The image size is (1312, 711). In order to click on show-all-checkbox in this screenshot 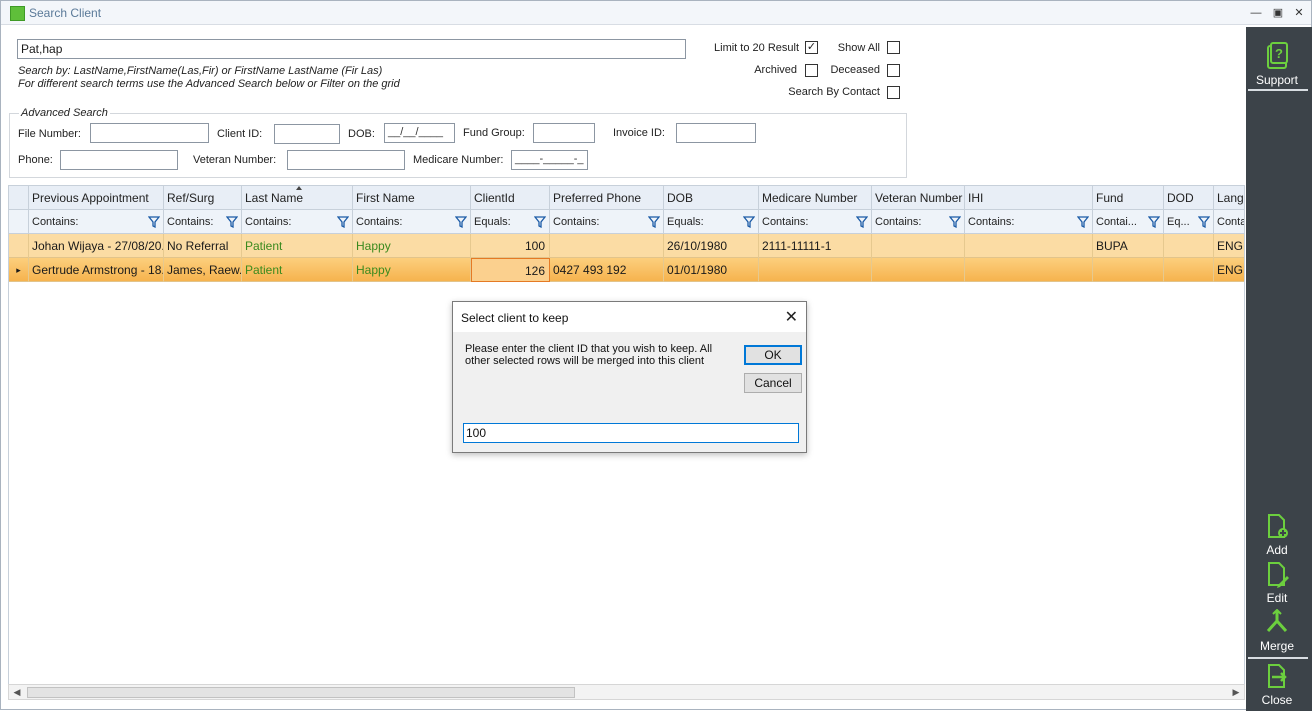, I will do `click(893, 47)`.